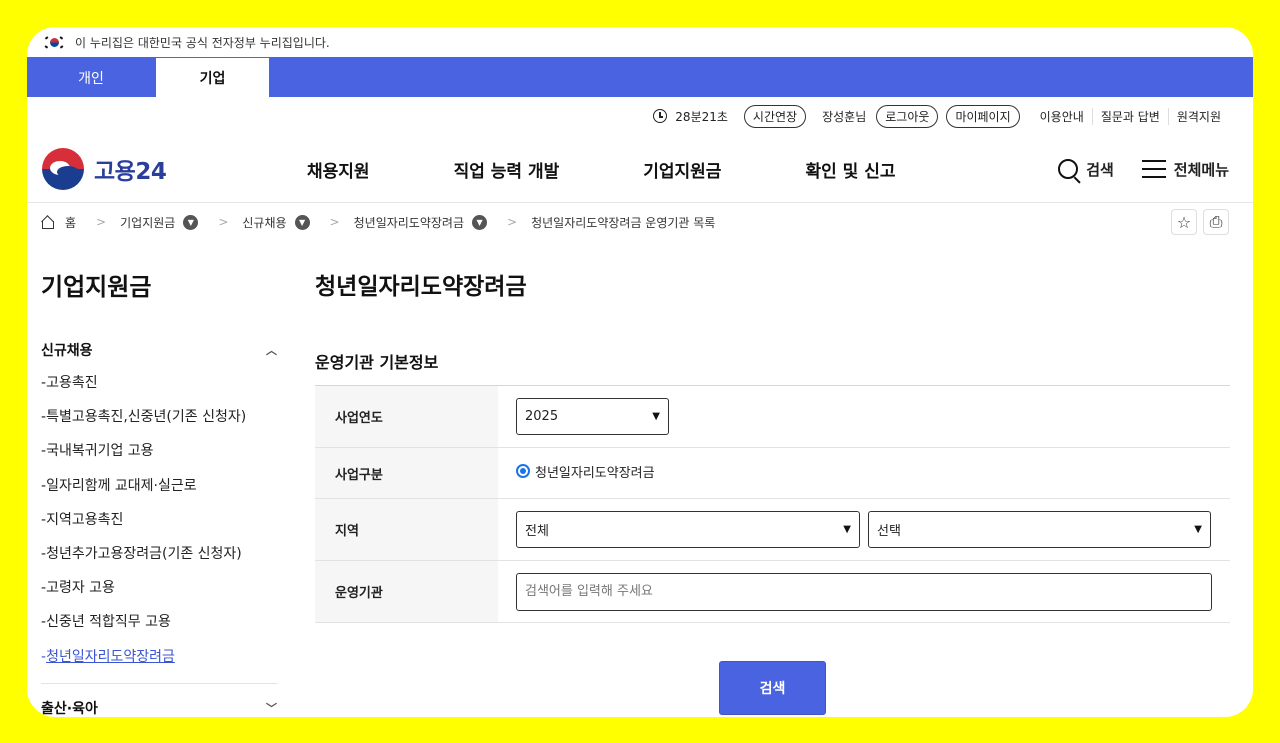 The image size is (1280, 743). I want to click on chevron-down-icon: ﹀, so click(271, 708).